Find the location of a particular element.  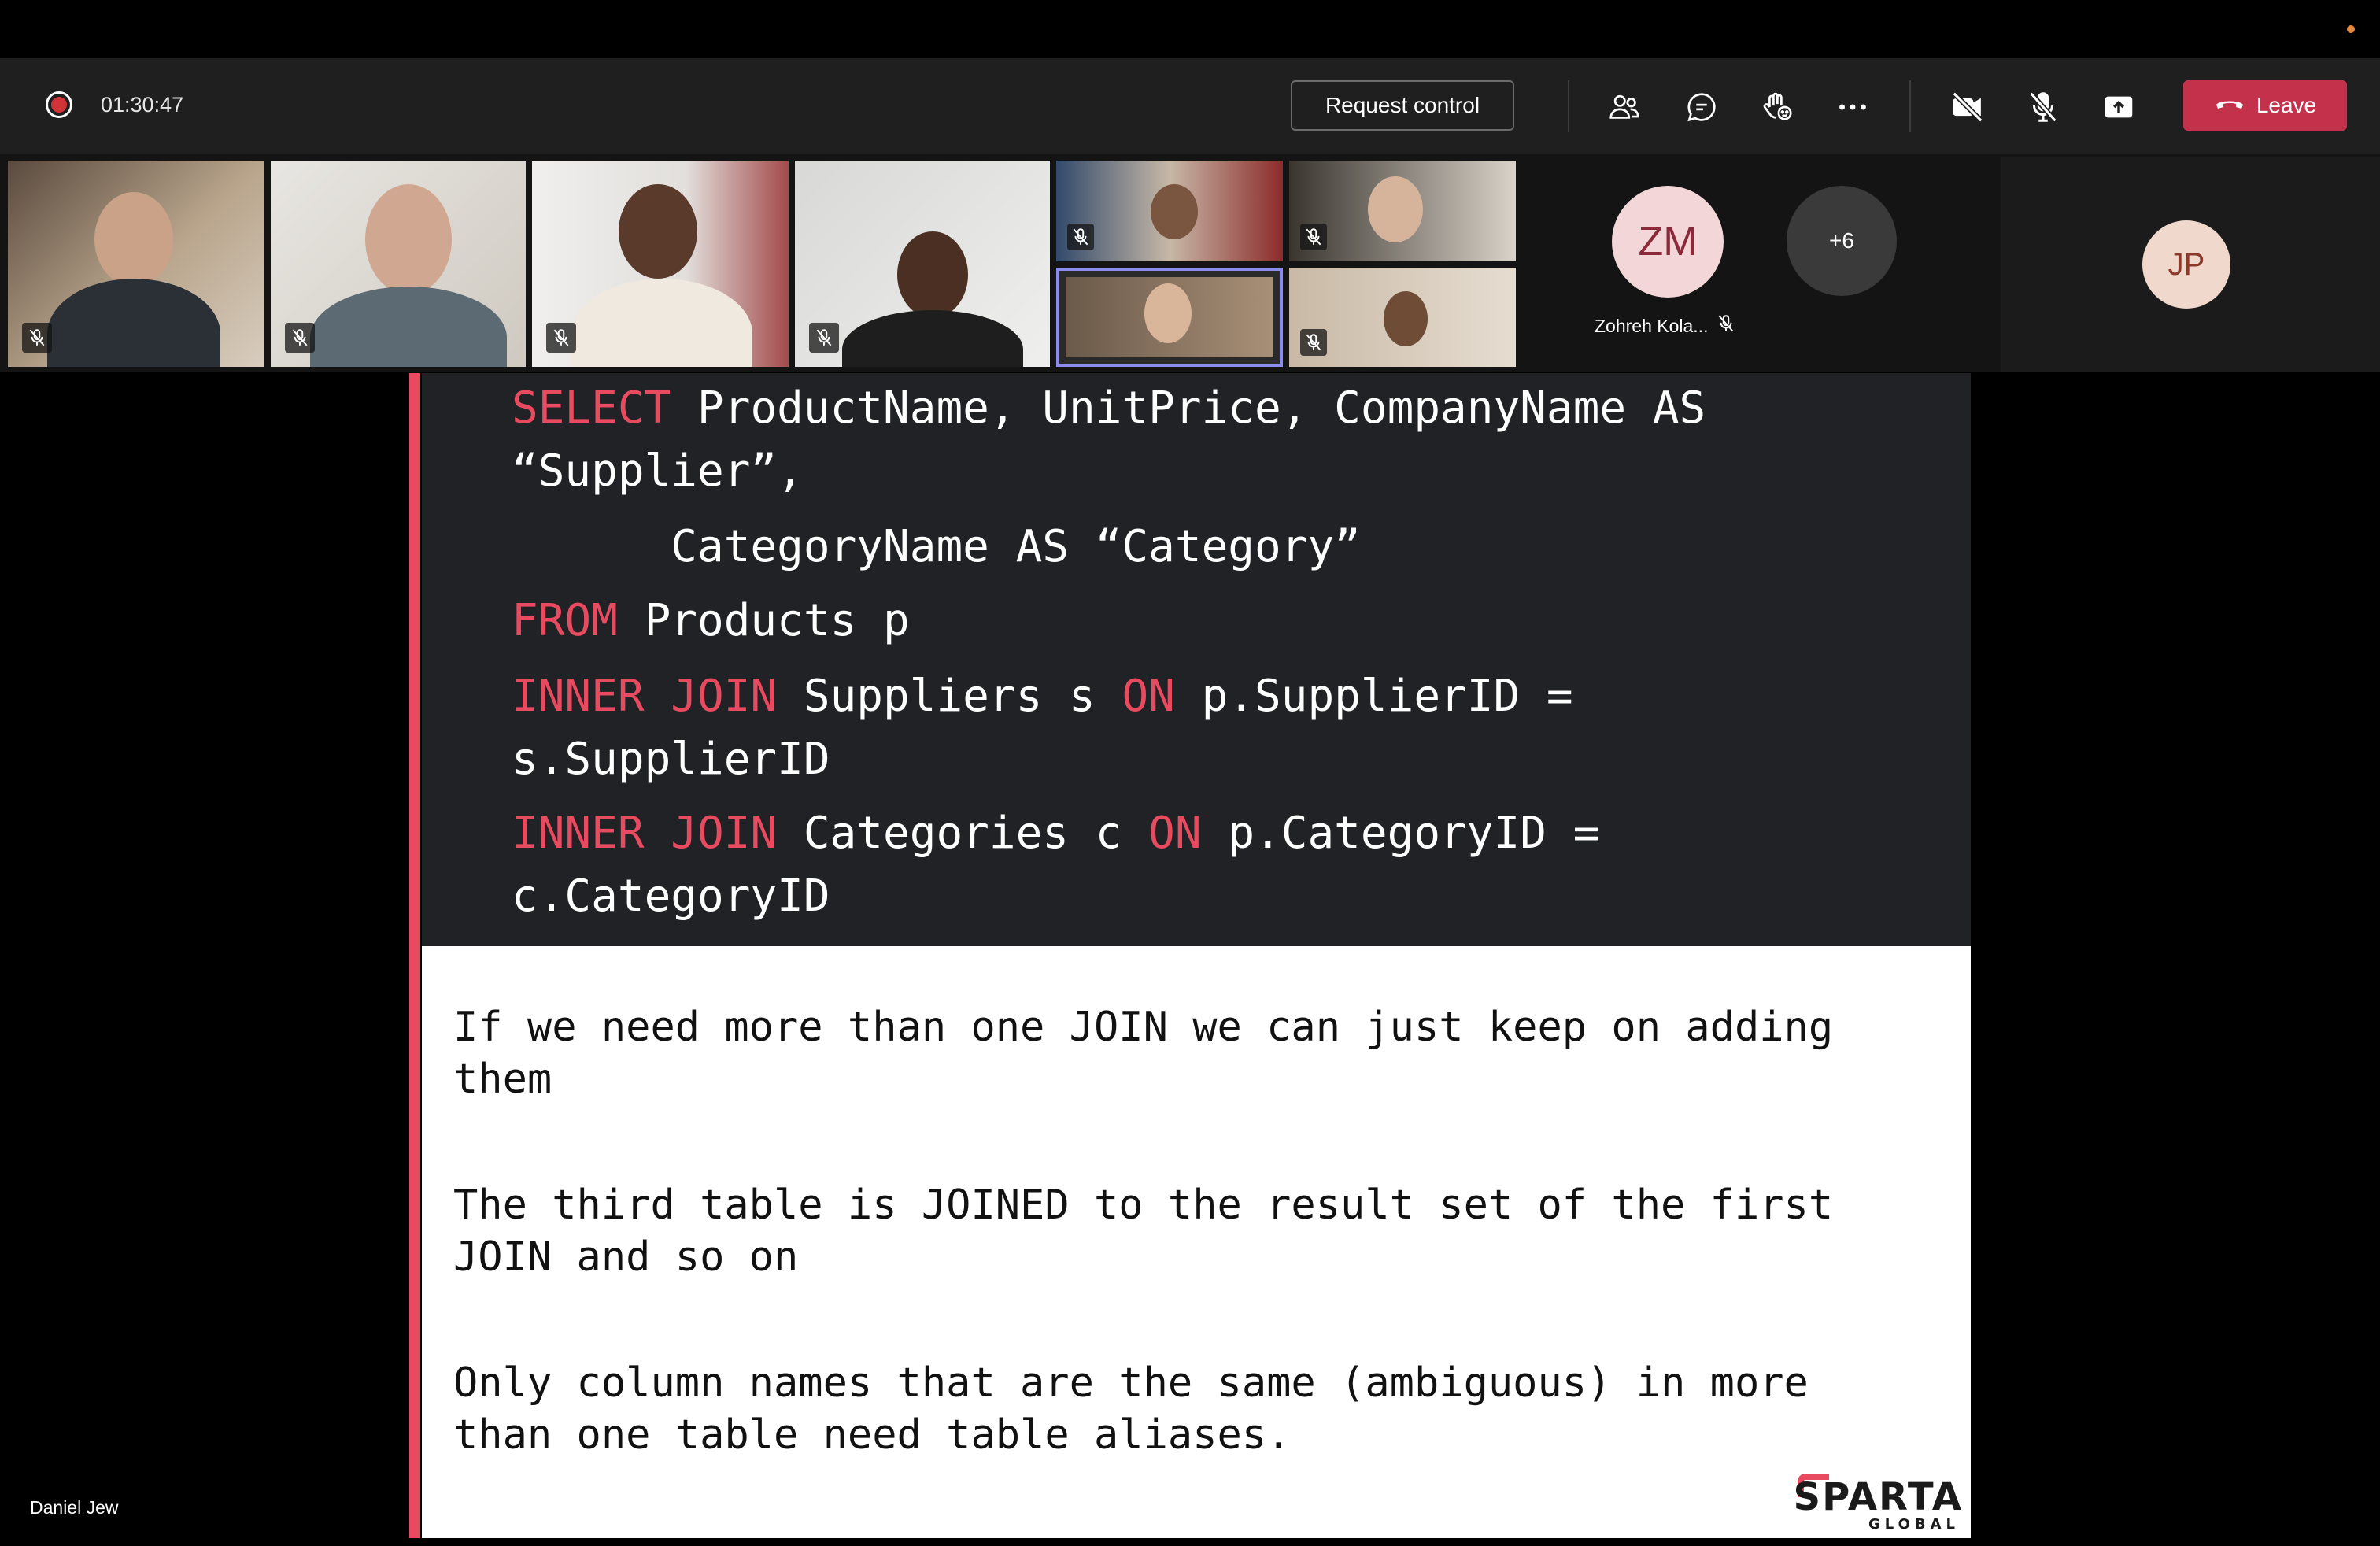

sql-keyword: SELECT is located at coordinates (591, 408).